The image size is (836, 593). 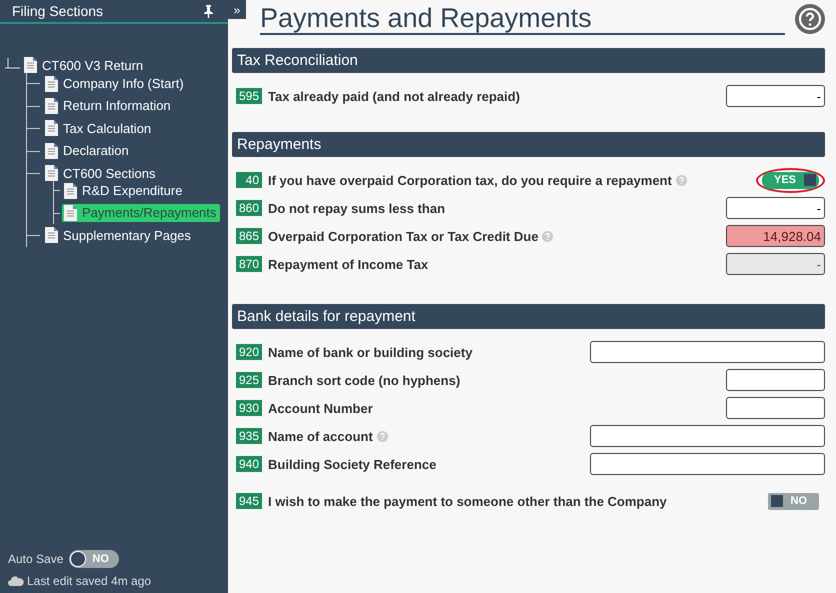 I want to click on field-label: I wish to make the payment to someone other than the Company, so click(x=467, y=501).